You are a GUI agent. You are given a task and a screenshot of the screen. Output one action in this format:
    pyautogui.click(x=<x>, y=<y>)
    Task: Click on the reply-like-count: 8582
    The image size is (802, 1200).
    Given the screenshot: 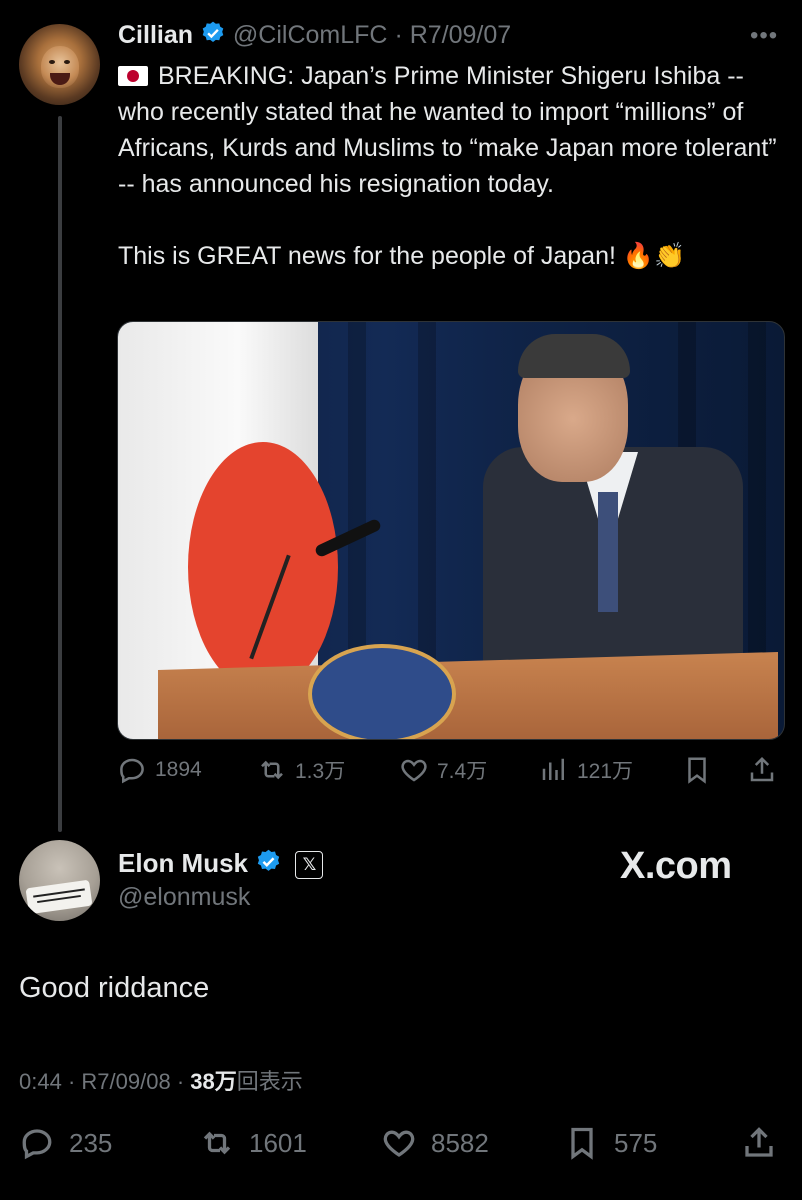 What is the action you would take?
    pyautogui.click(x=460, y=1142)
    